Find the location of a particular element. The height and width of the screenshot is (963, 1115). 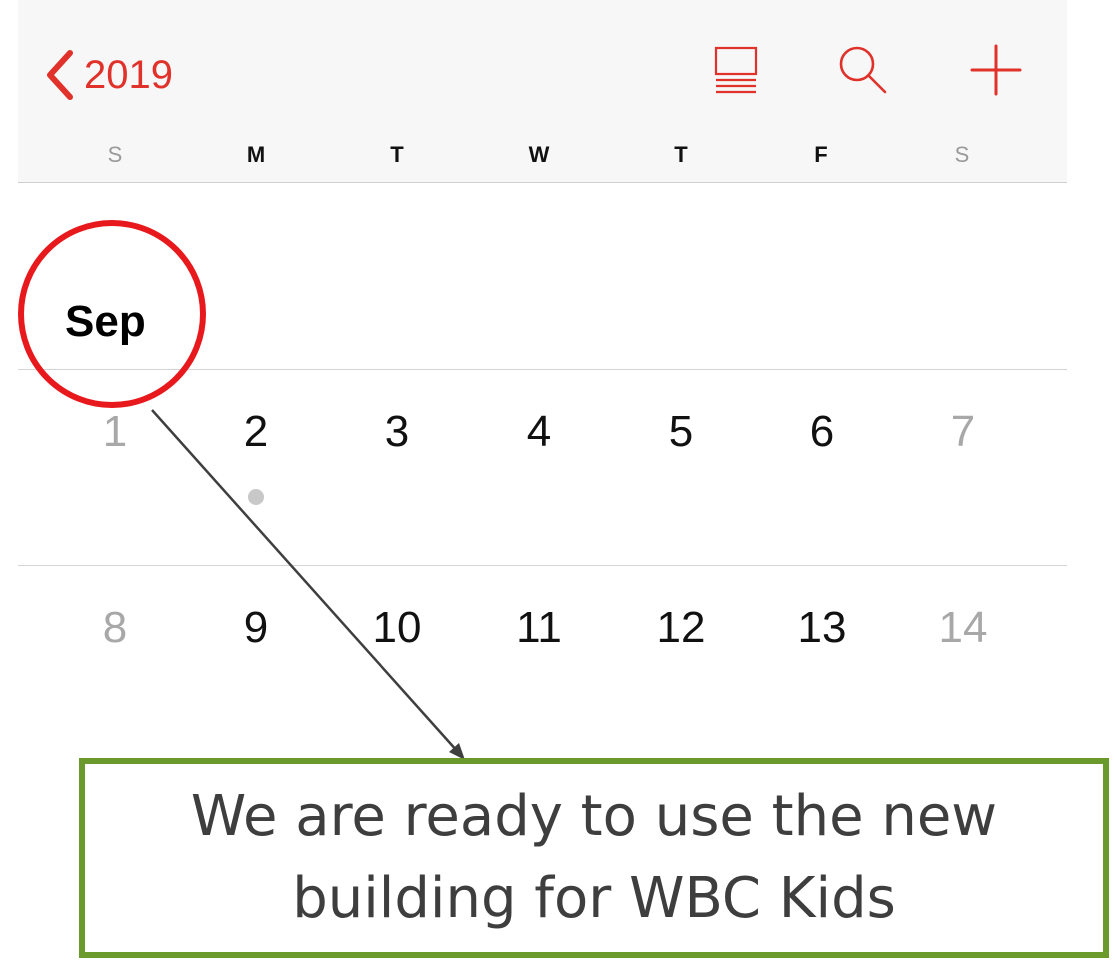

week-divider is located at coordinates (542, 565).